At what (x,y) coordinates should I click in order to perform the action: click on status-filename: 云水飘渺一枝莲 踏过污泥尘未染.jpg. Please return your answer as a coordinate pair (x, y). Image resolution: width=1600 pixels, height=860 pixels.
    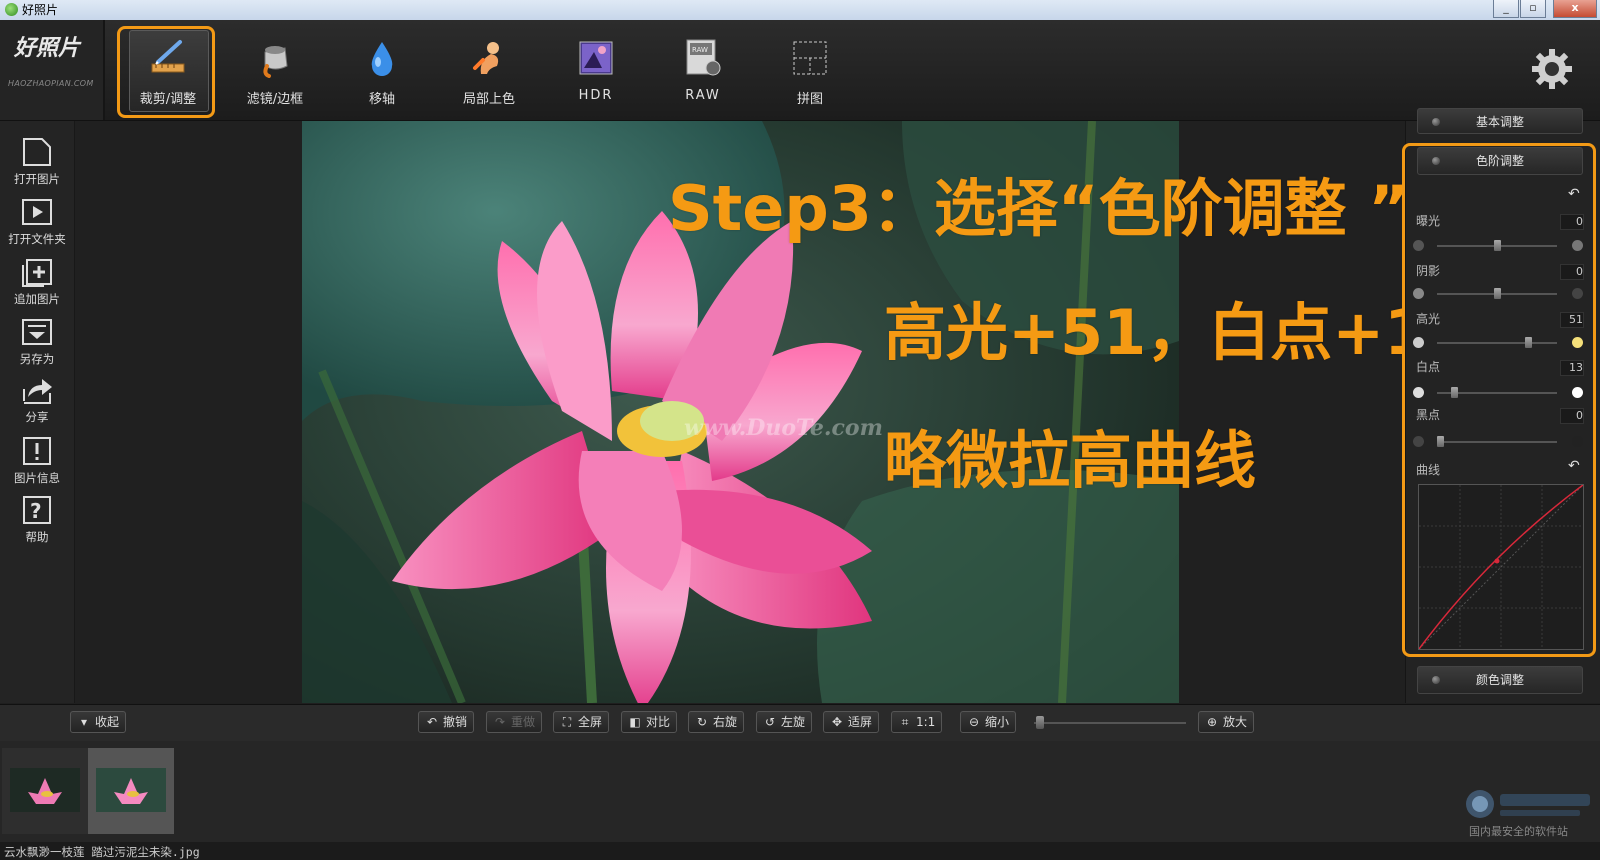
    Looking at the image, I should click on (102, 852).